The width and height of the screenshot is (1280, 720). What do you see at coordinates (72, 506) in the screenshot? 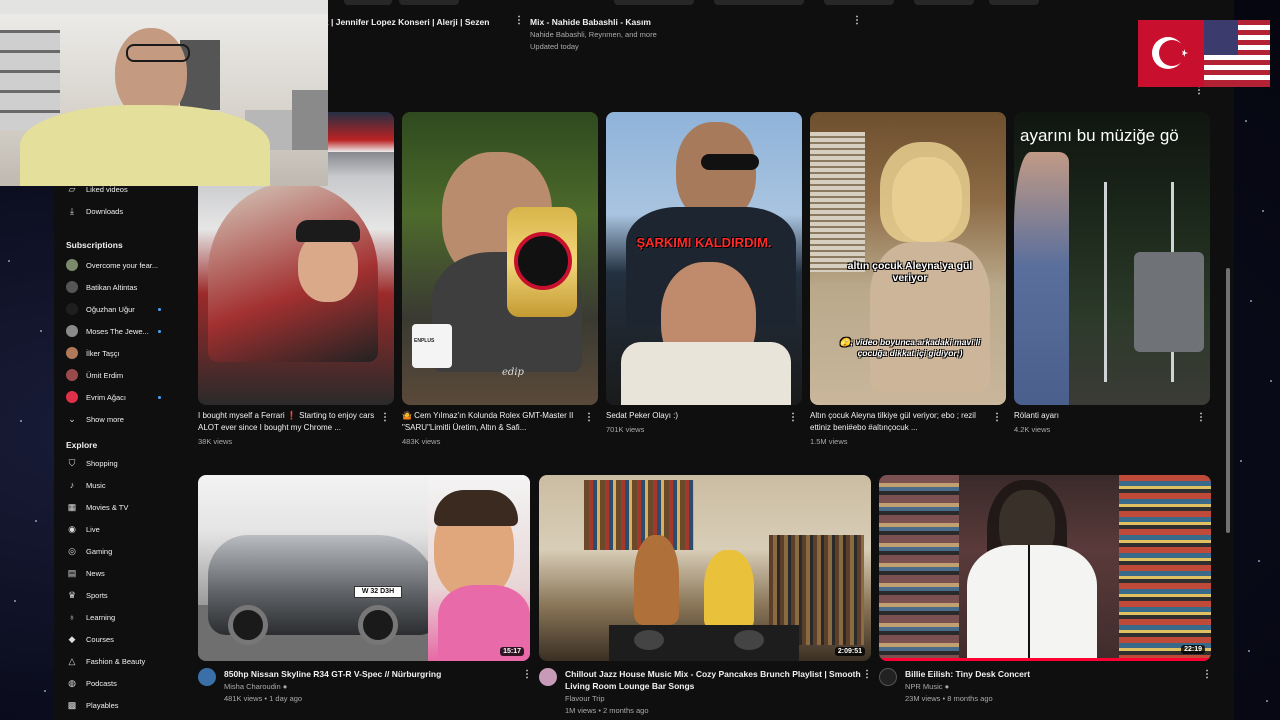
I see `clapperboard-icon: ▦` at bounding box center [72, 506].